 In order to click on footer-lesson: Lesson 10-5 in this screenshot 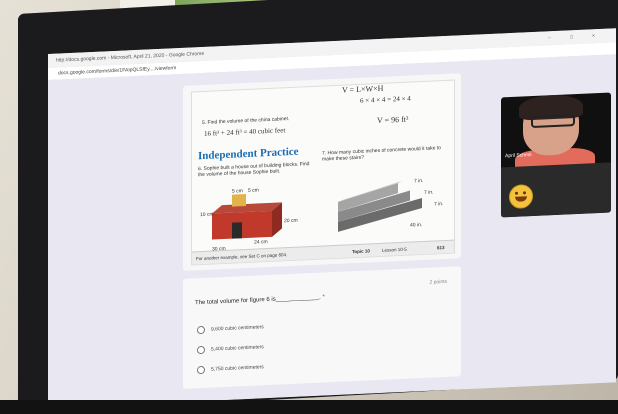, I will do `click(394, 249)`.